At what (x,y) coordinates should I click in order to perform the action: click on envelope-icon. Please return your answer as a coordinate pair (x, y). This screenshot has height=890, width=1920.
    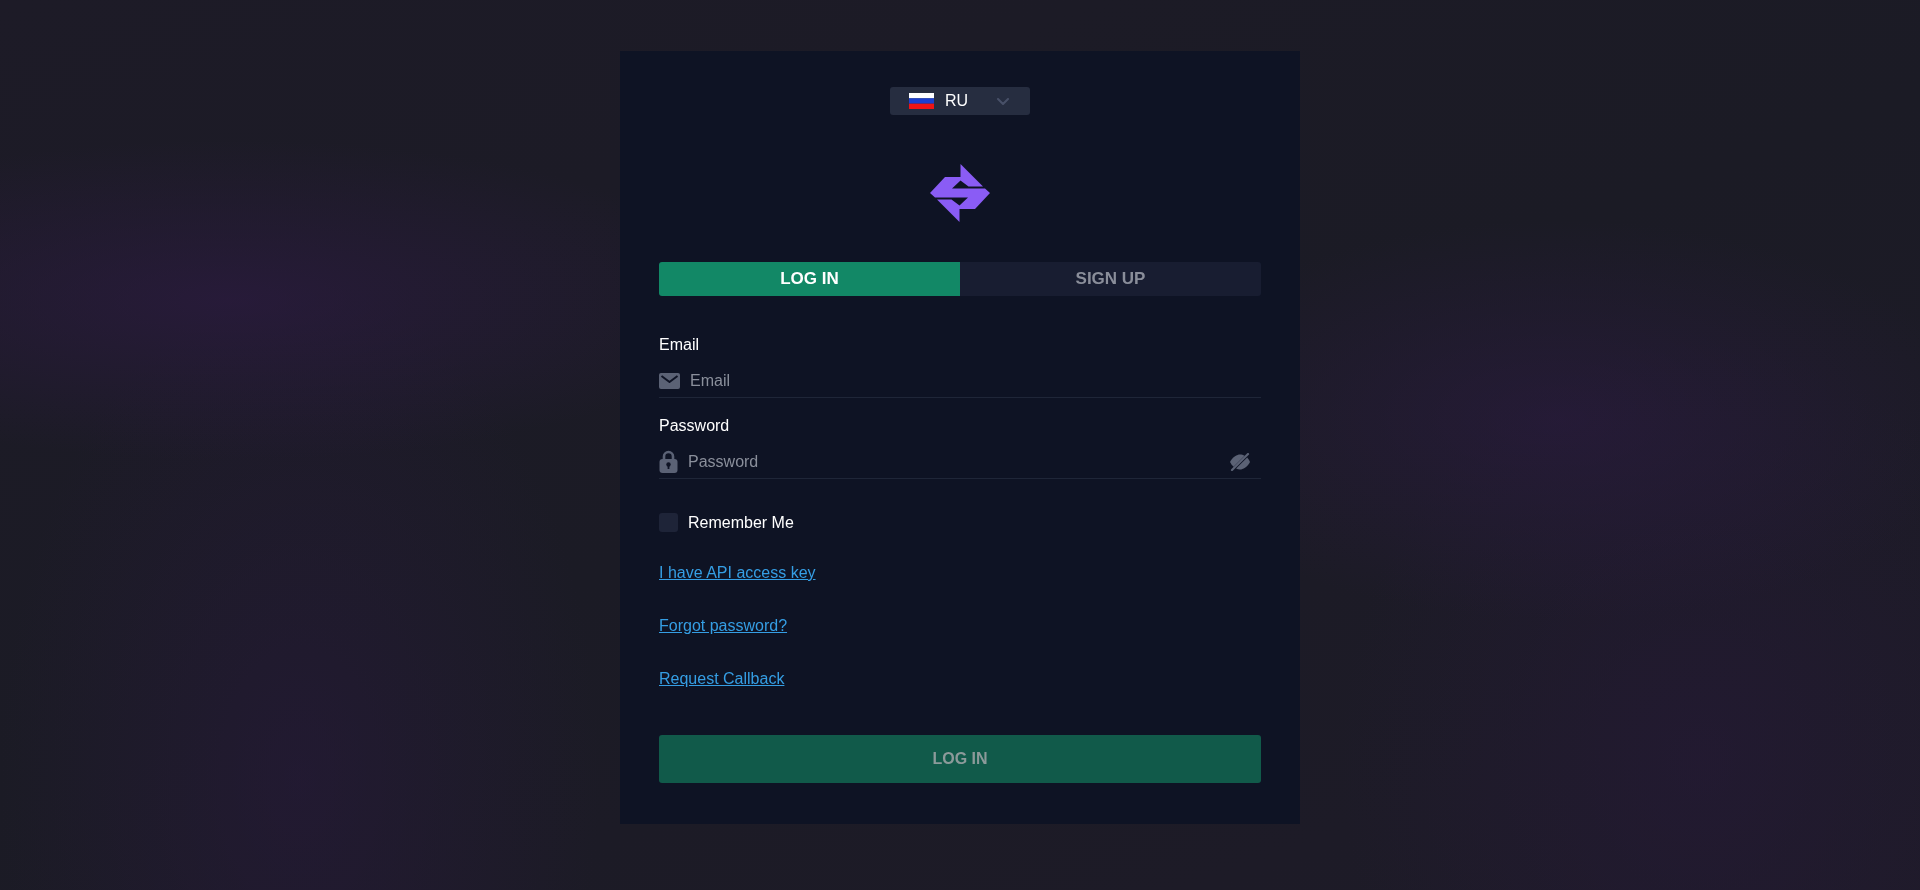
    Looking at the image, I should click on (669, 380).